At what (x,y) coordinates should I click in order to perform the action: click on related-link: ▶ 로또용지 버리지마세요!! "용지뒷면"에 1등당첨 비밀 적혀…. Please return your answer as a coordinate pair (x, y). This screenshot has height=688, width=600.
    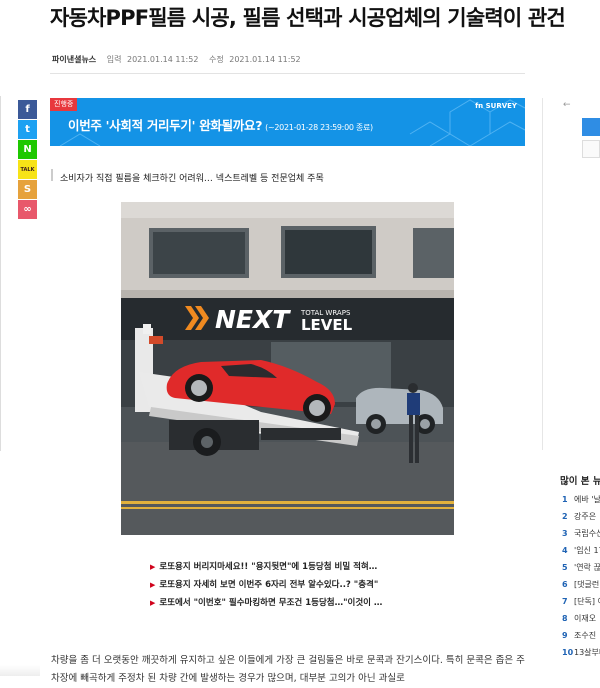
    Looking at the image, I should click on (266, 569).